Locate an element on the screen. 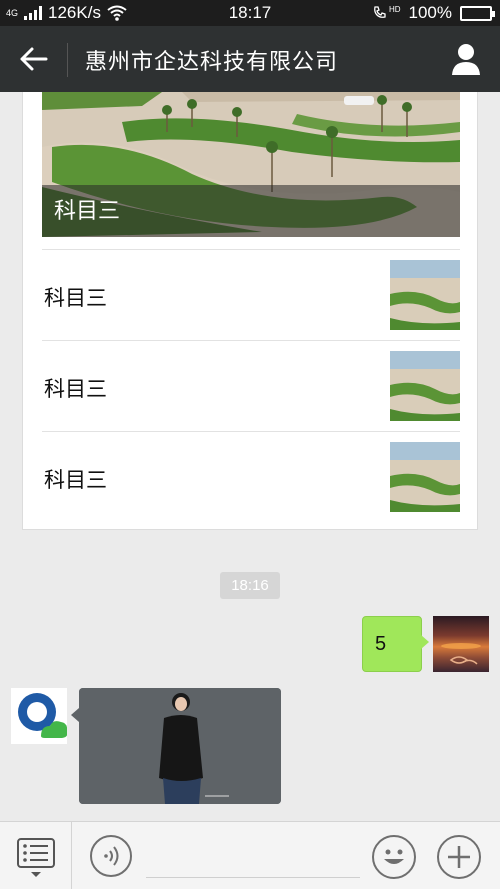  chat-timestamp: 18:16 is located at coordinates (250, 585).